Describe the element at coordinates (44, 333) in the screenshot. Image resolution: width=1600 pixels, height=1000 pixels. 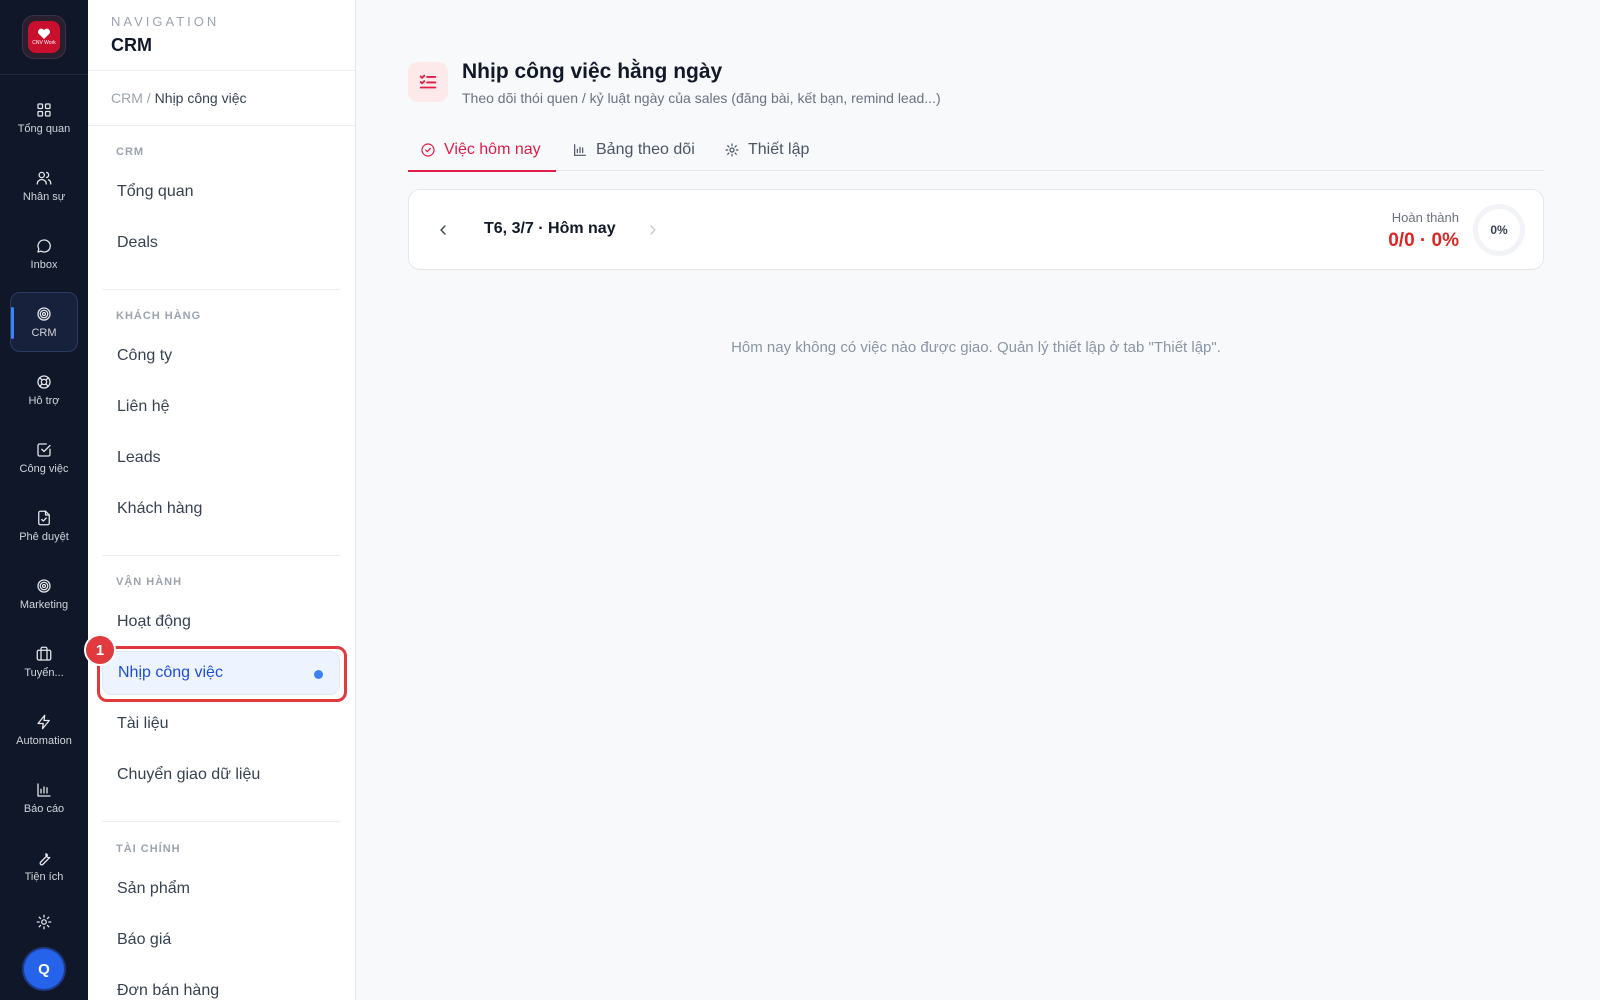
I see `rail-item-label: CRM` at that location.